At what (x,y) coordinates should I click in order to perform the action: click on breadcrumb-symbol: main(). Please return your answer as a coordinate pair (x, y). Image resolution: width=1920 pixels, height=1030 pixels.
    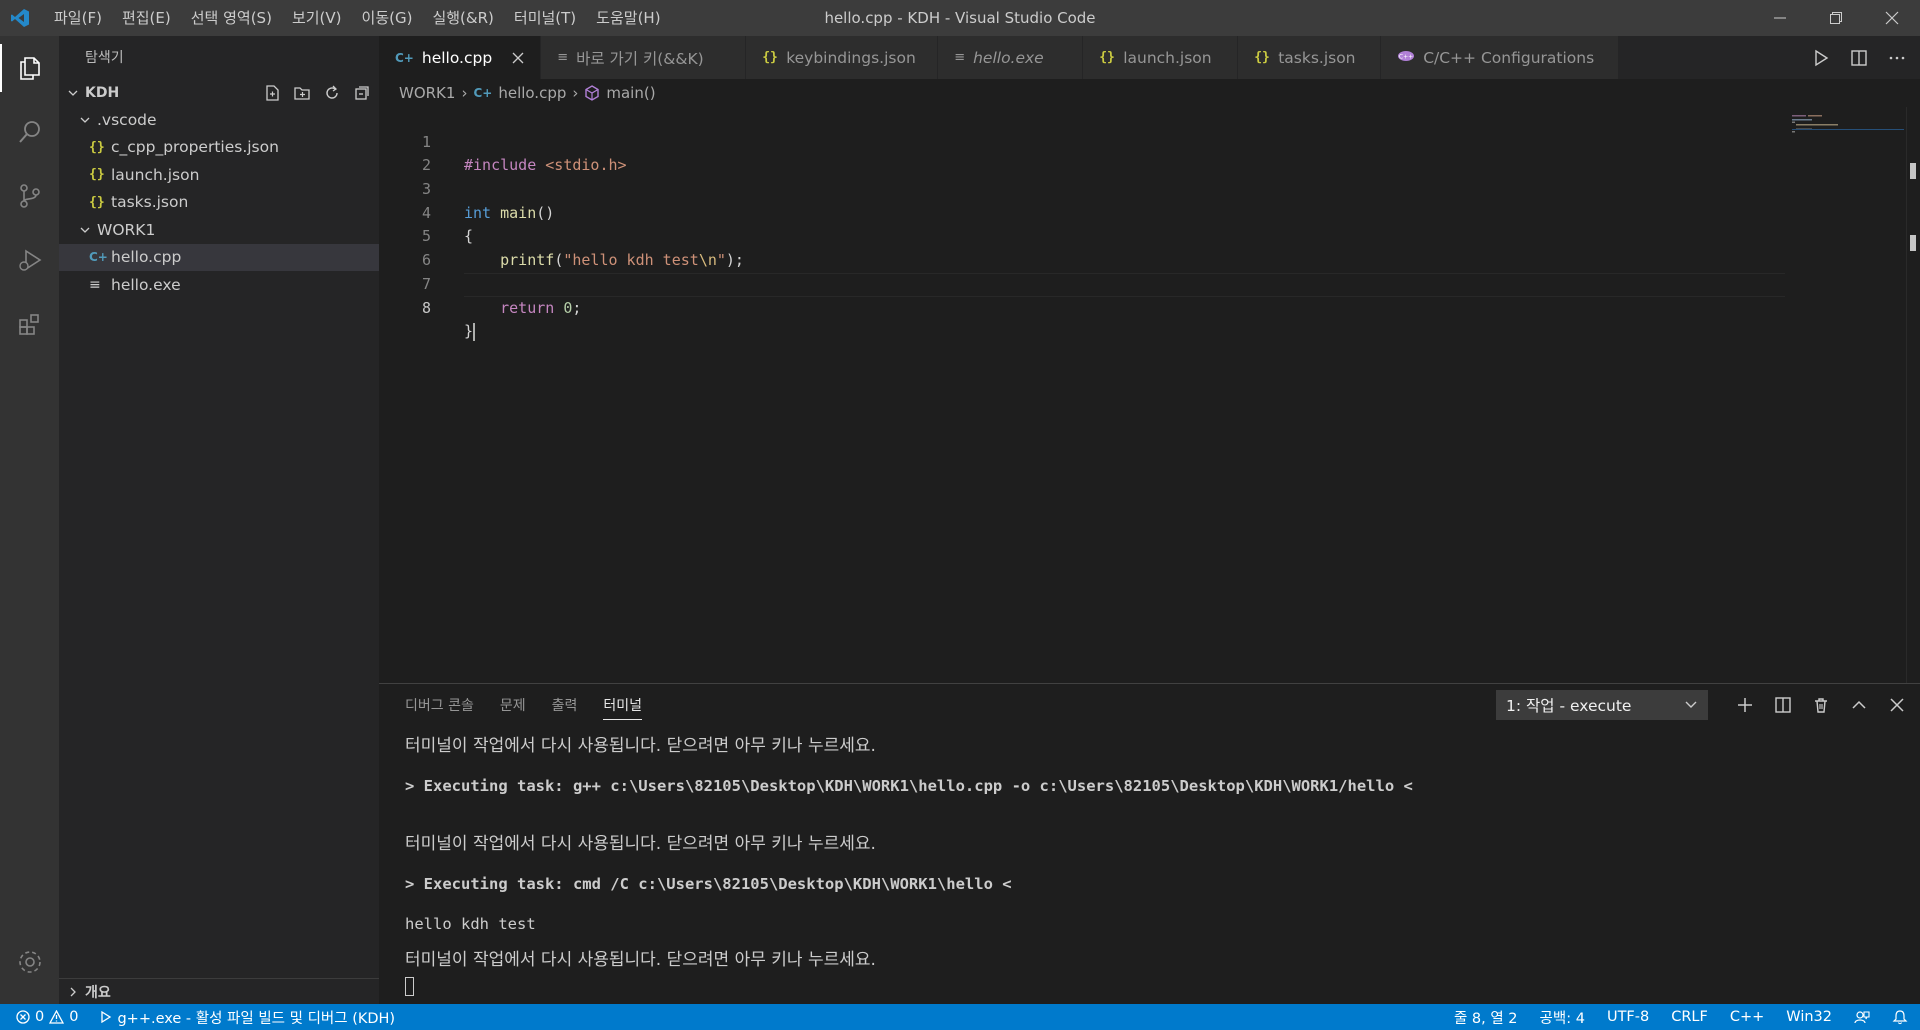
    Looking at the image, I should click on (630, 93).